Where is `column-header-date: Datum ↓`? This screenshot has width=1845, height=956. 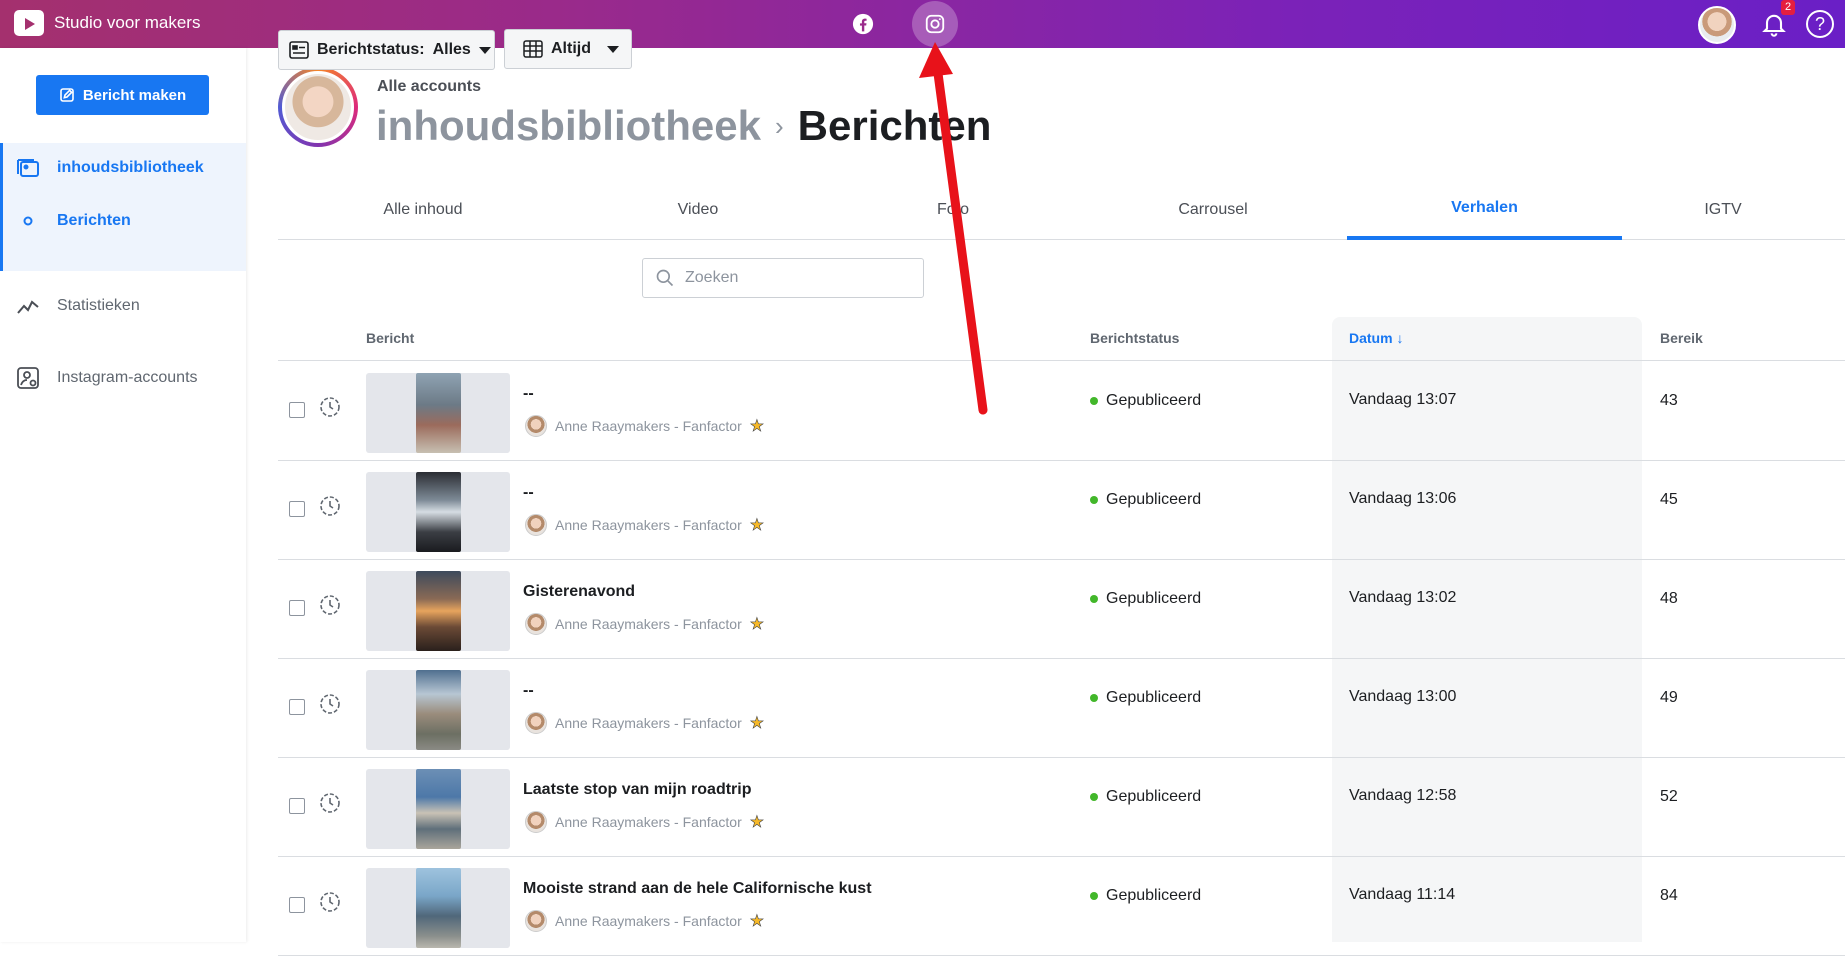 column-header-date: Datum ↓ is located at coordinates (1376, 338).